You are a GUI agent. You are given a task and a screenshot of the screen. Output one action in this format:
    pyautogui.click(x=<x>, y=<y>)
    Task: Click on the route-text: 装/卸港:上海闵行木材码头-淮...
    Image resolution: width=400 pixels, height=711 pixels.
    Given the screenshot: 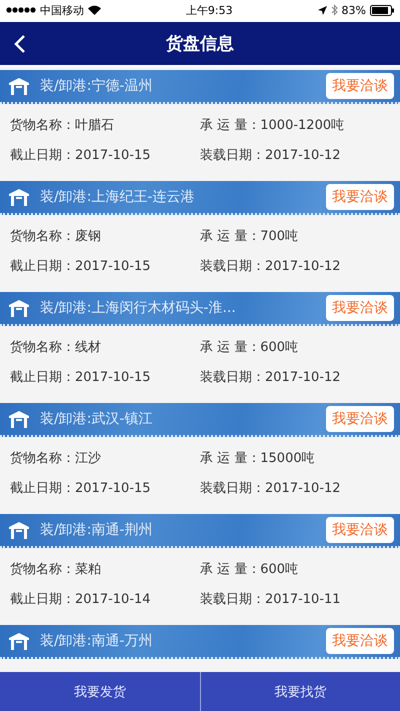 What is the action you would take?
    pyautogui.click(x=138, y=308)
    